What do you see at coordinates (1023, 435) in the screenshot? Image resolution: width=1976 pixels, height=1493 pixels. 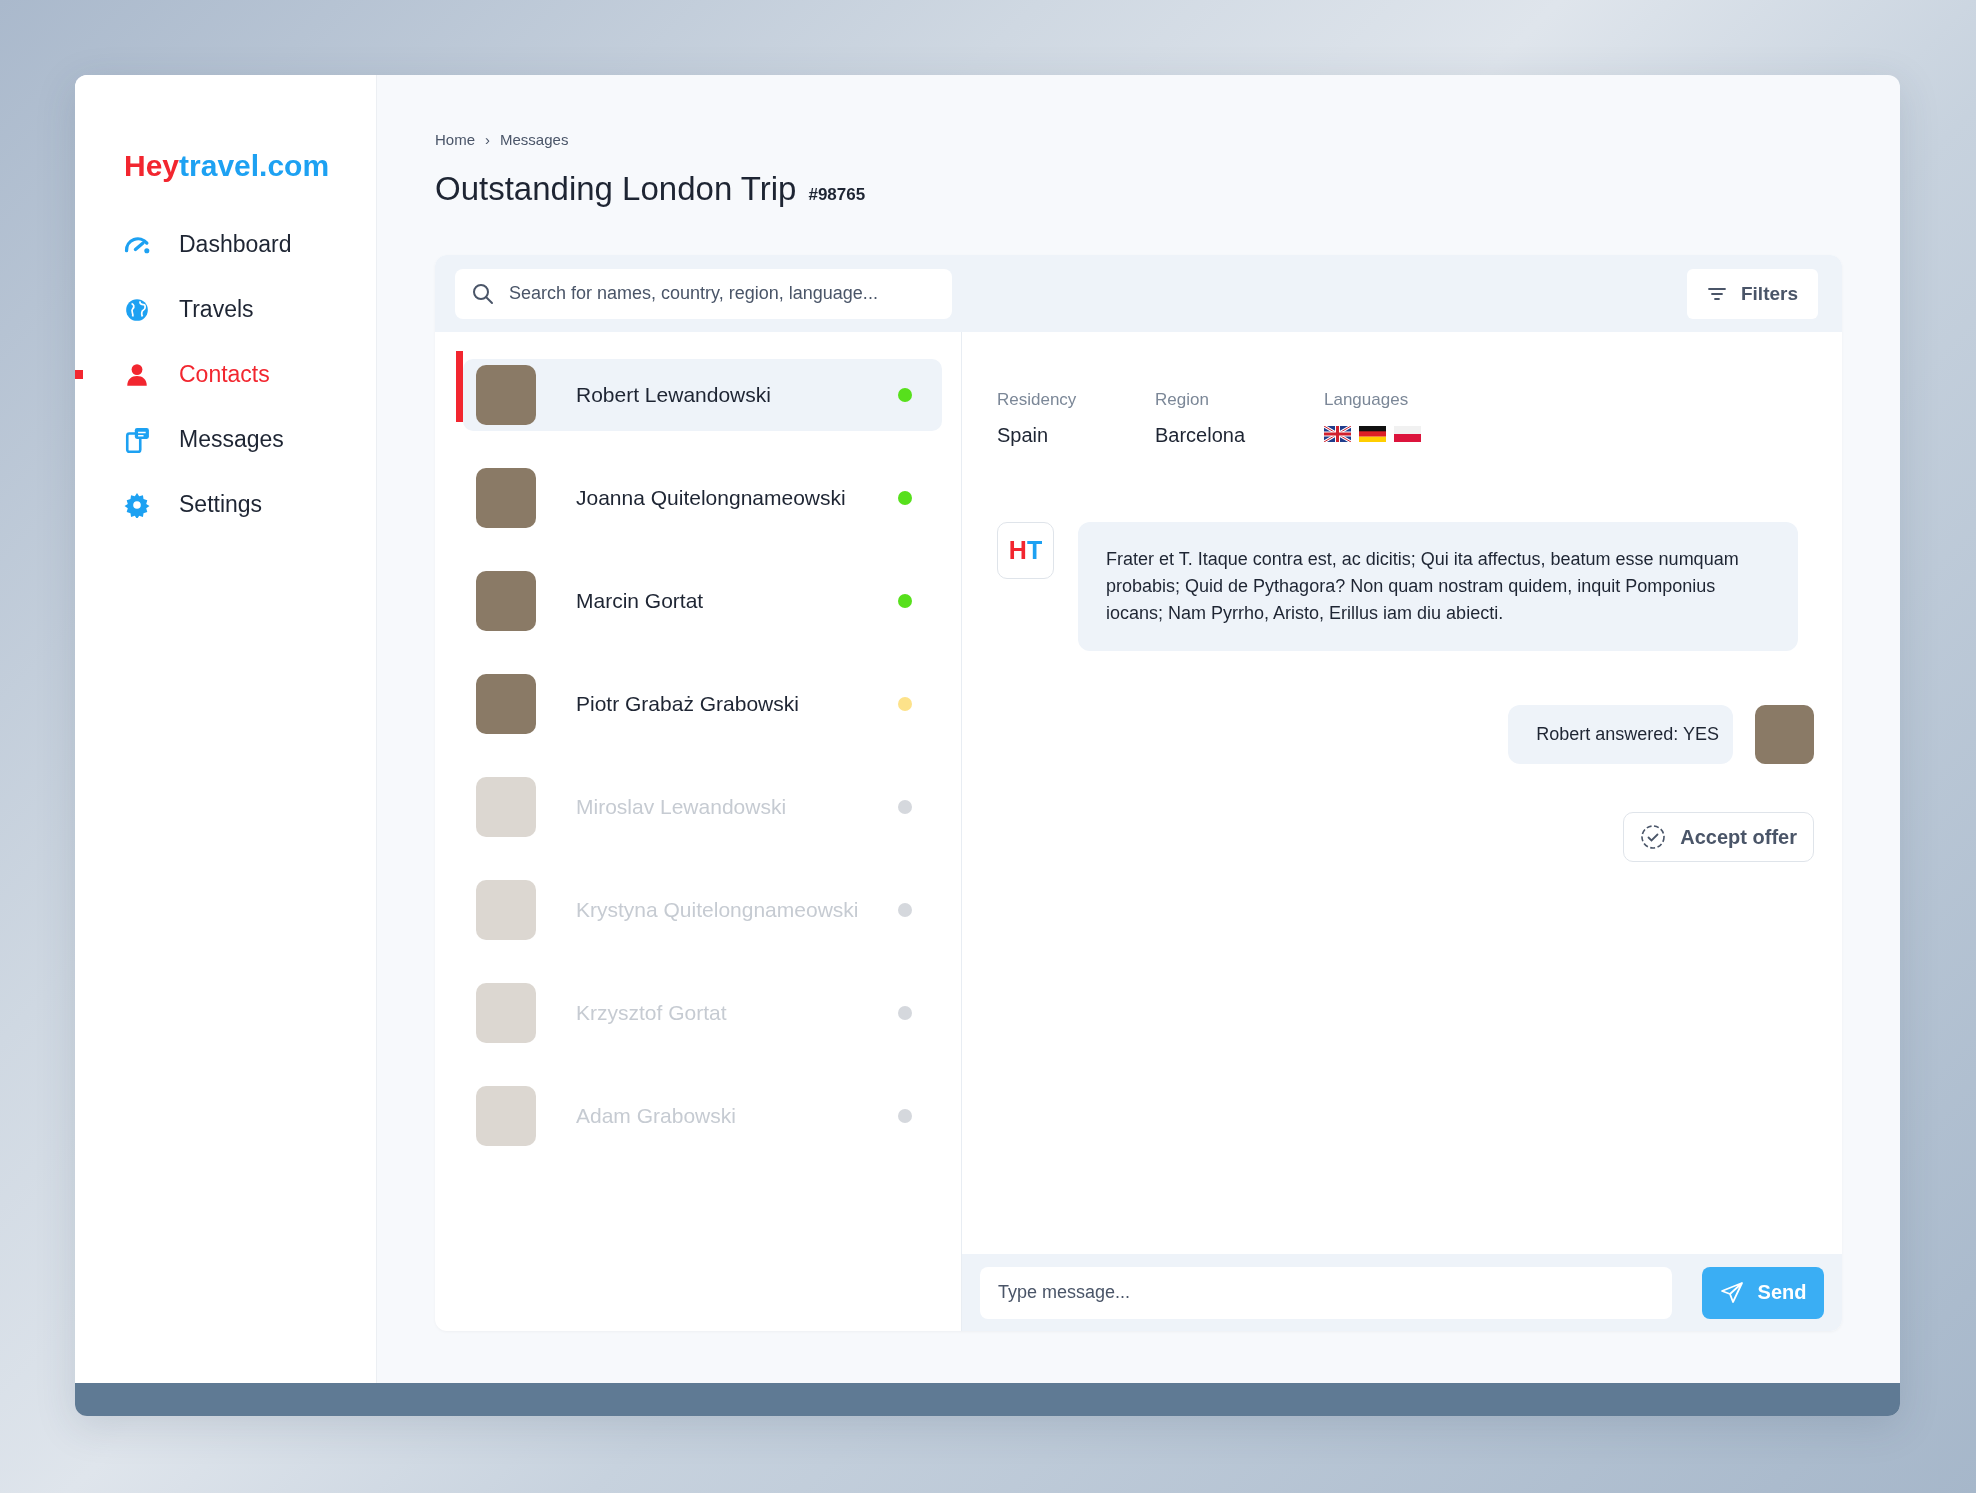 I see `detail-value: Spain` at bounding box center [1023, 435].